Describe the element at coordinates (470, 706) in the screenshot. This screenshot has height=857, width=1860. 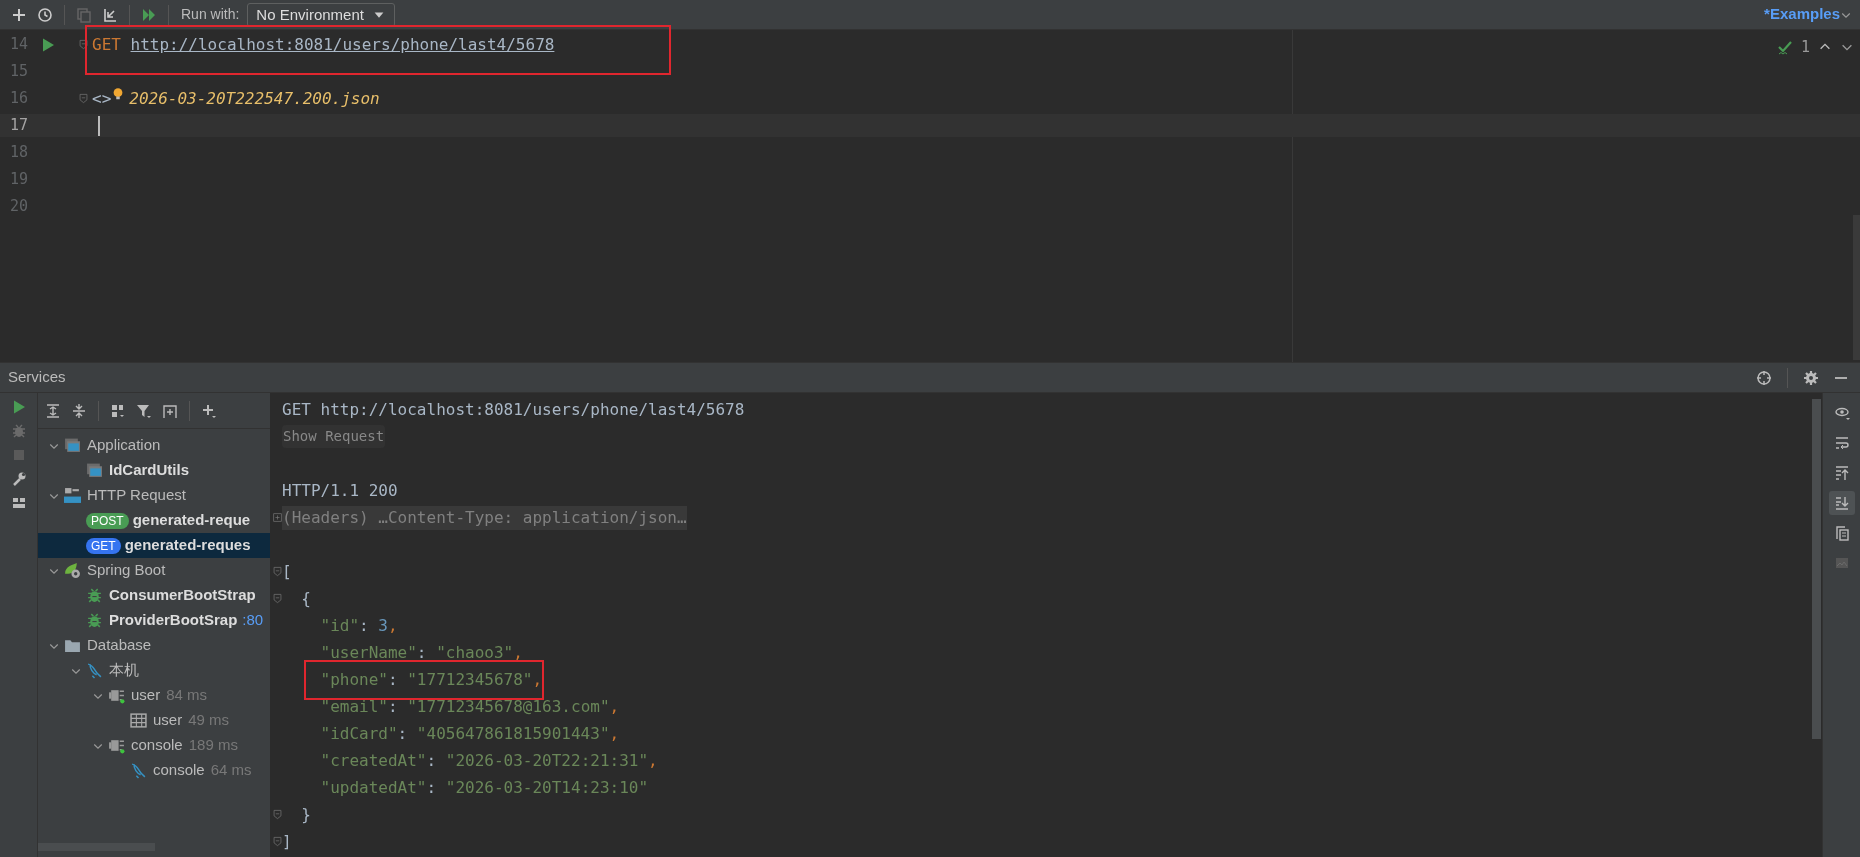
I see `json-line: "email": "17712345678@163.com",` at that location.